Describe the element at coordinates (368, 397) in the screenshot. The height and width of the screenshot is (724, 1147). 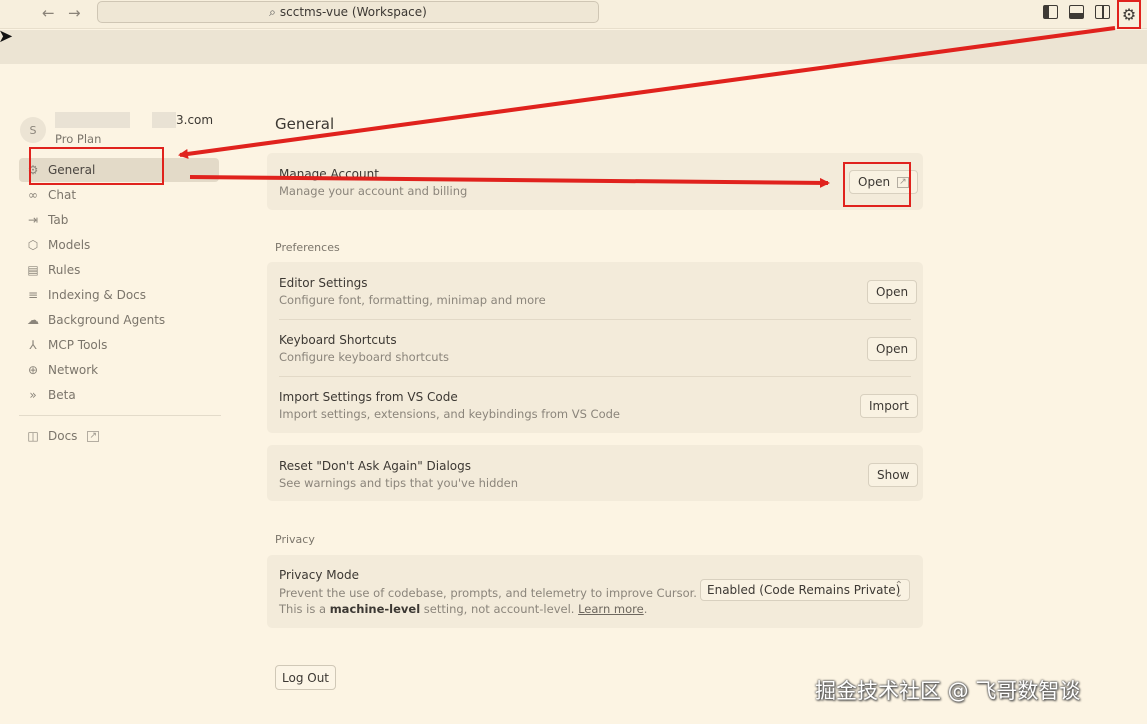
I see `row-title: Import Settings from VS Code` at that location.